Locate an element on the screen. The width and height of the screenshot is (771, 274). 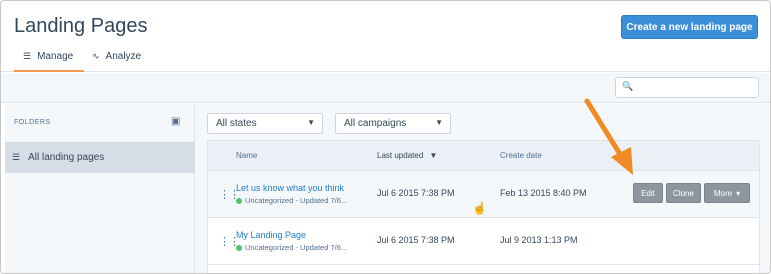
tab-manage: ☰ Manage is located at coordinates (49, 61).